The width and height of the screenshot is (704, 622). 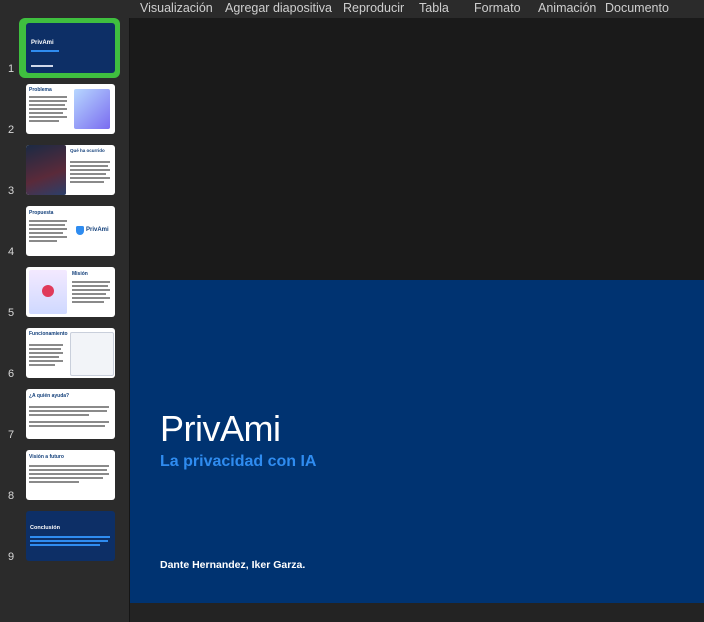 I want to click on slide-thumbnail-5: Misión 5, so click(x=64, y=295).